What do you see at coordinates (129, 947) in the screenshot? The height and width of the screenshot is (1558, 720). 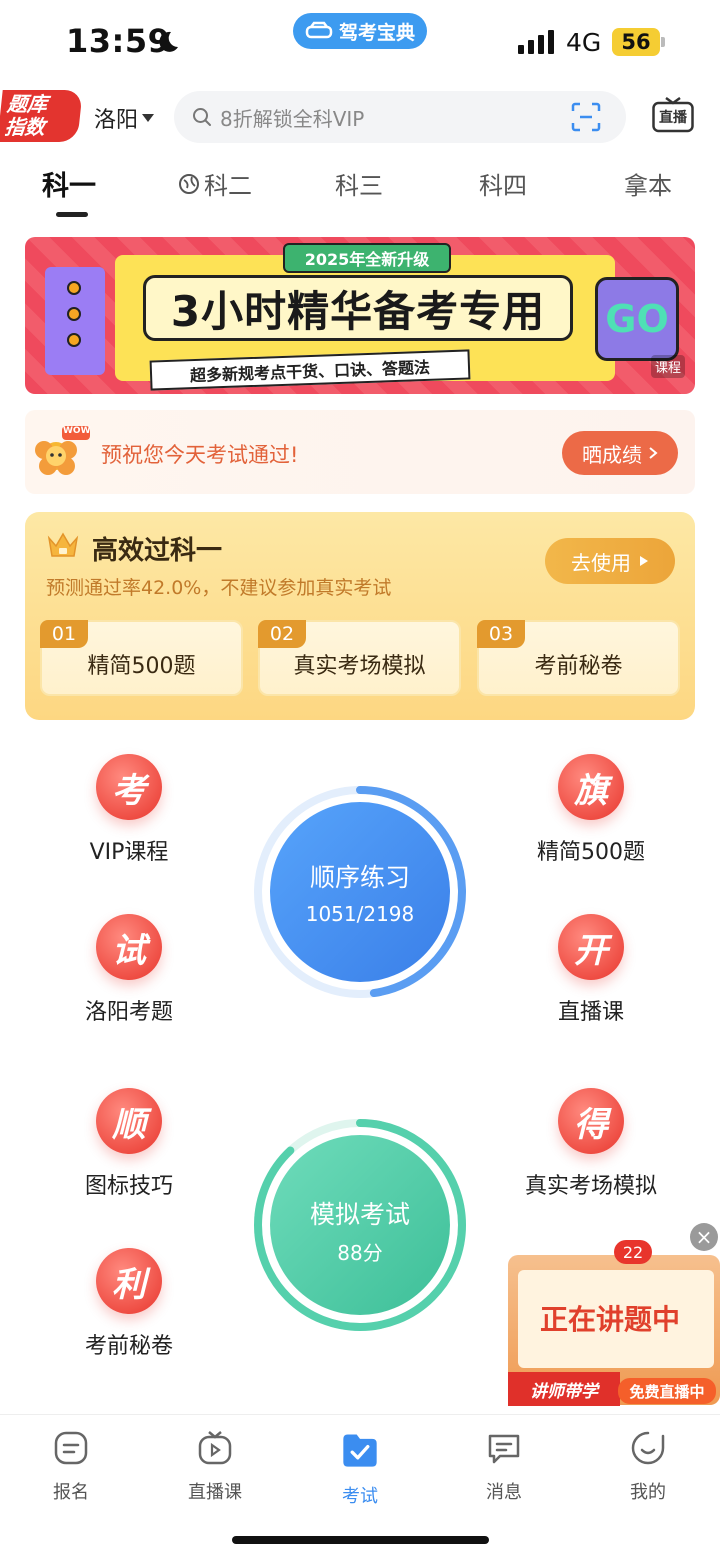 I see `test-icon: 试` at bounding box center [129, 947].